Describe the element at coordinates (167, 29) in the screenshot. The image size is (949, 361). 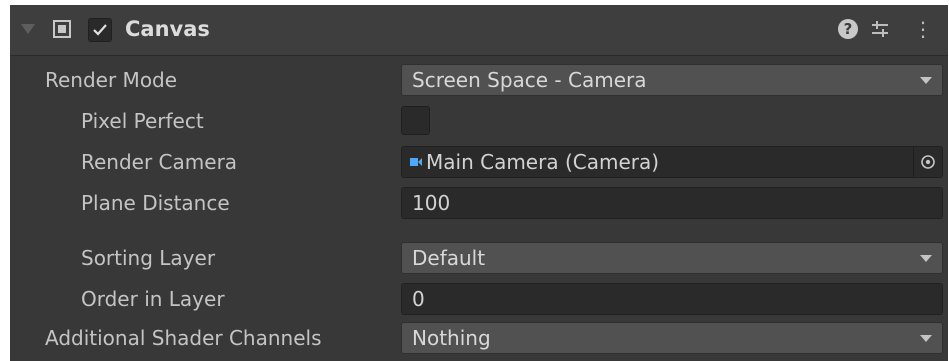
I see `component-title: Canvas` at that location.